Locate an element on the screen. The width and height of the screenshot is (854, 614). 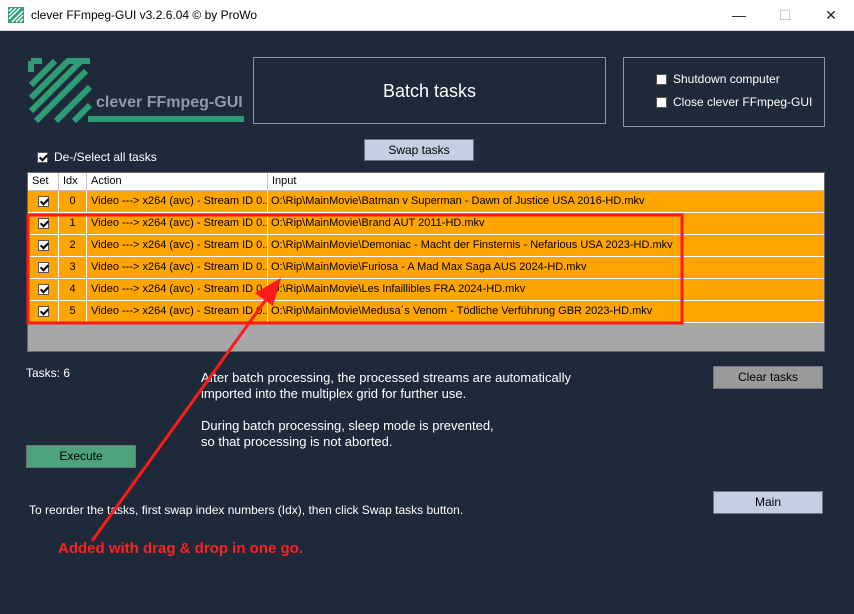
close-app-option: Close clever FFmpeg-GUI is located at coordinates (734, 102).